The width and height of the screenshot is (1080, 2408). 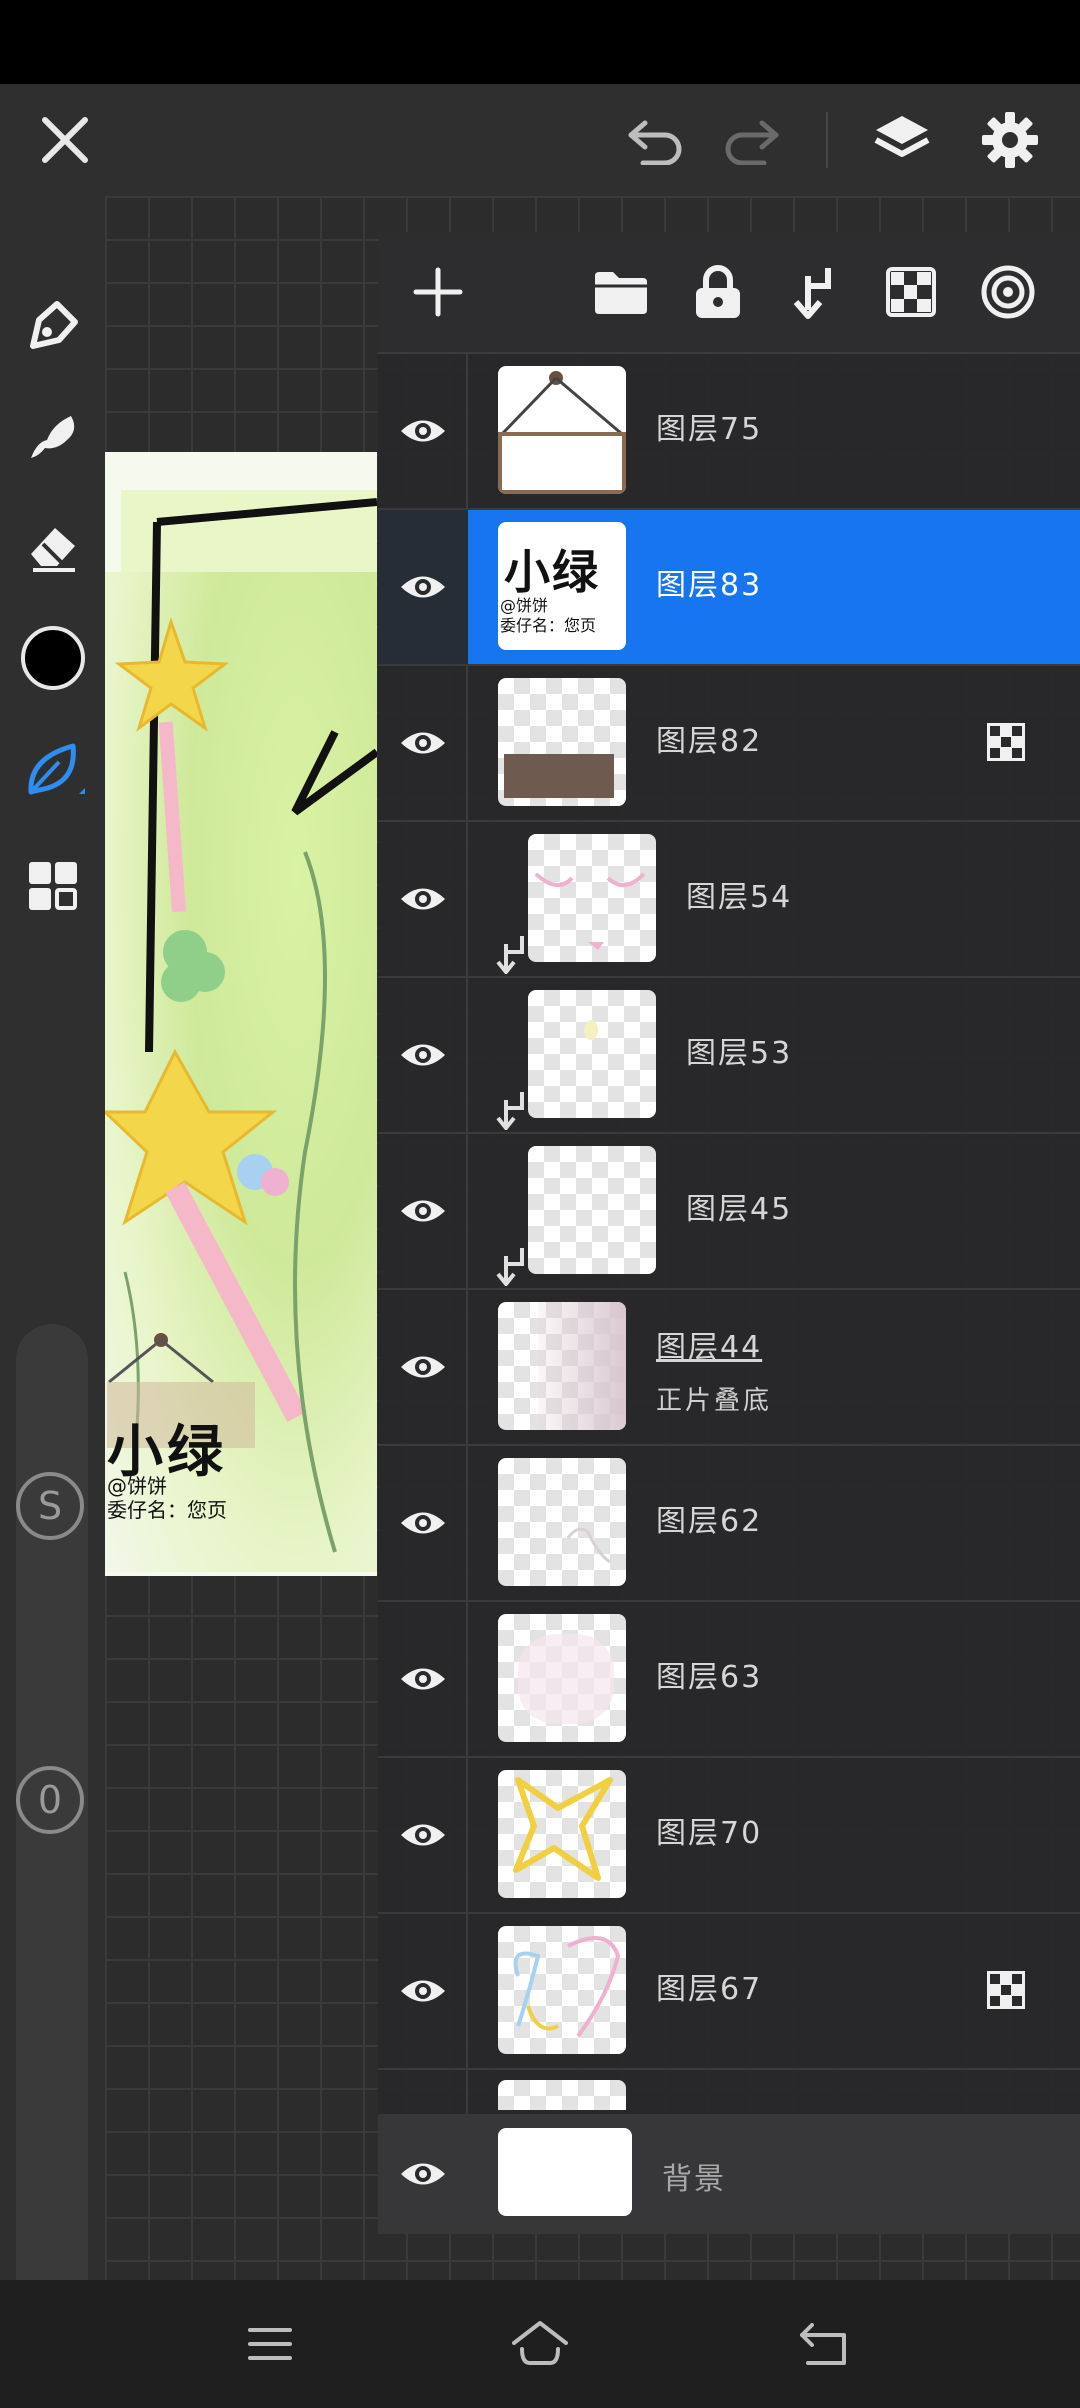 I want to click on home-button, so click(x=540, y=2344).